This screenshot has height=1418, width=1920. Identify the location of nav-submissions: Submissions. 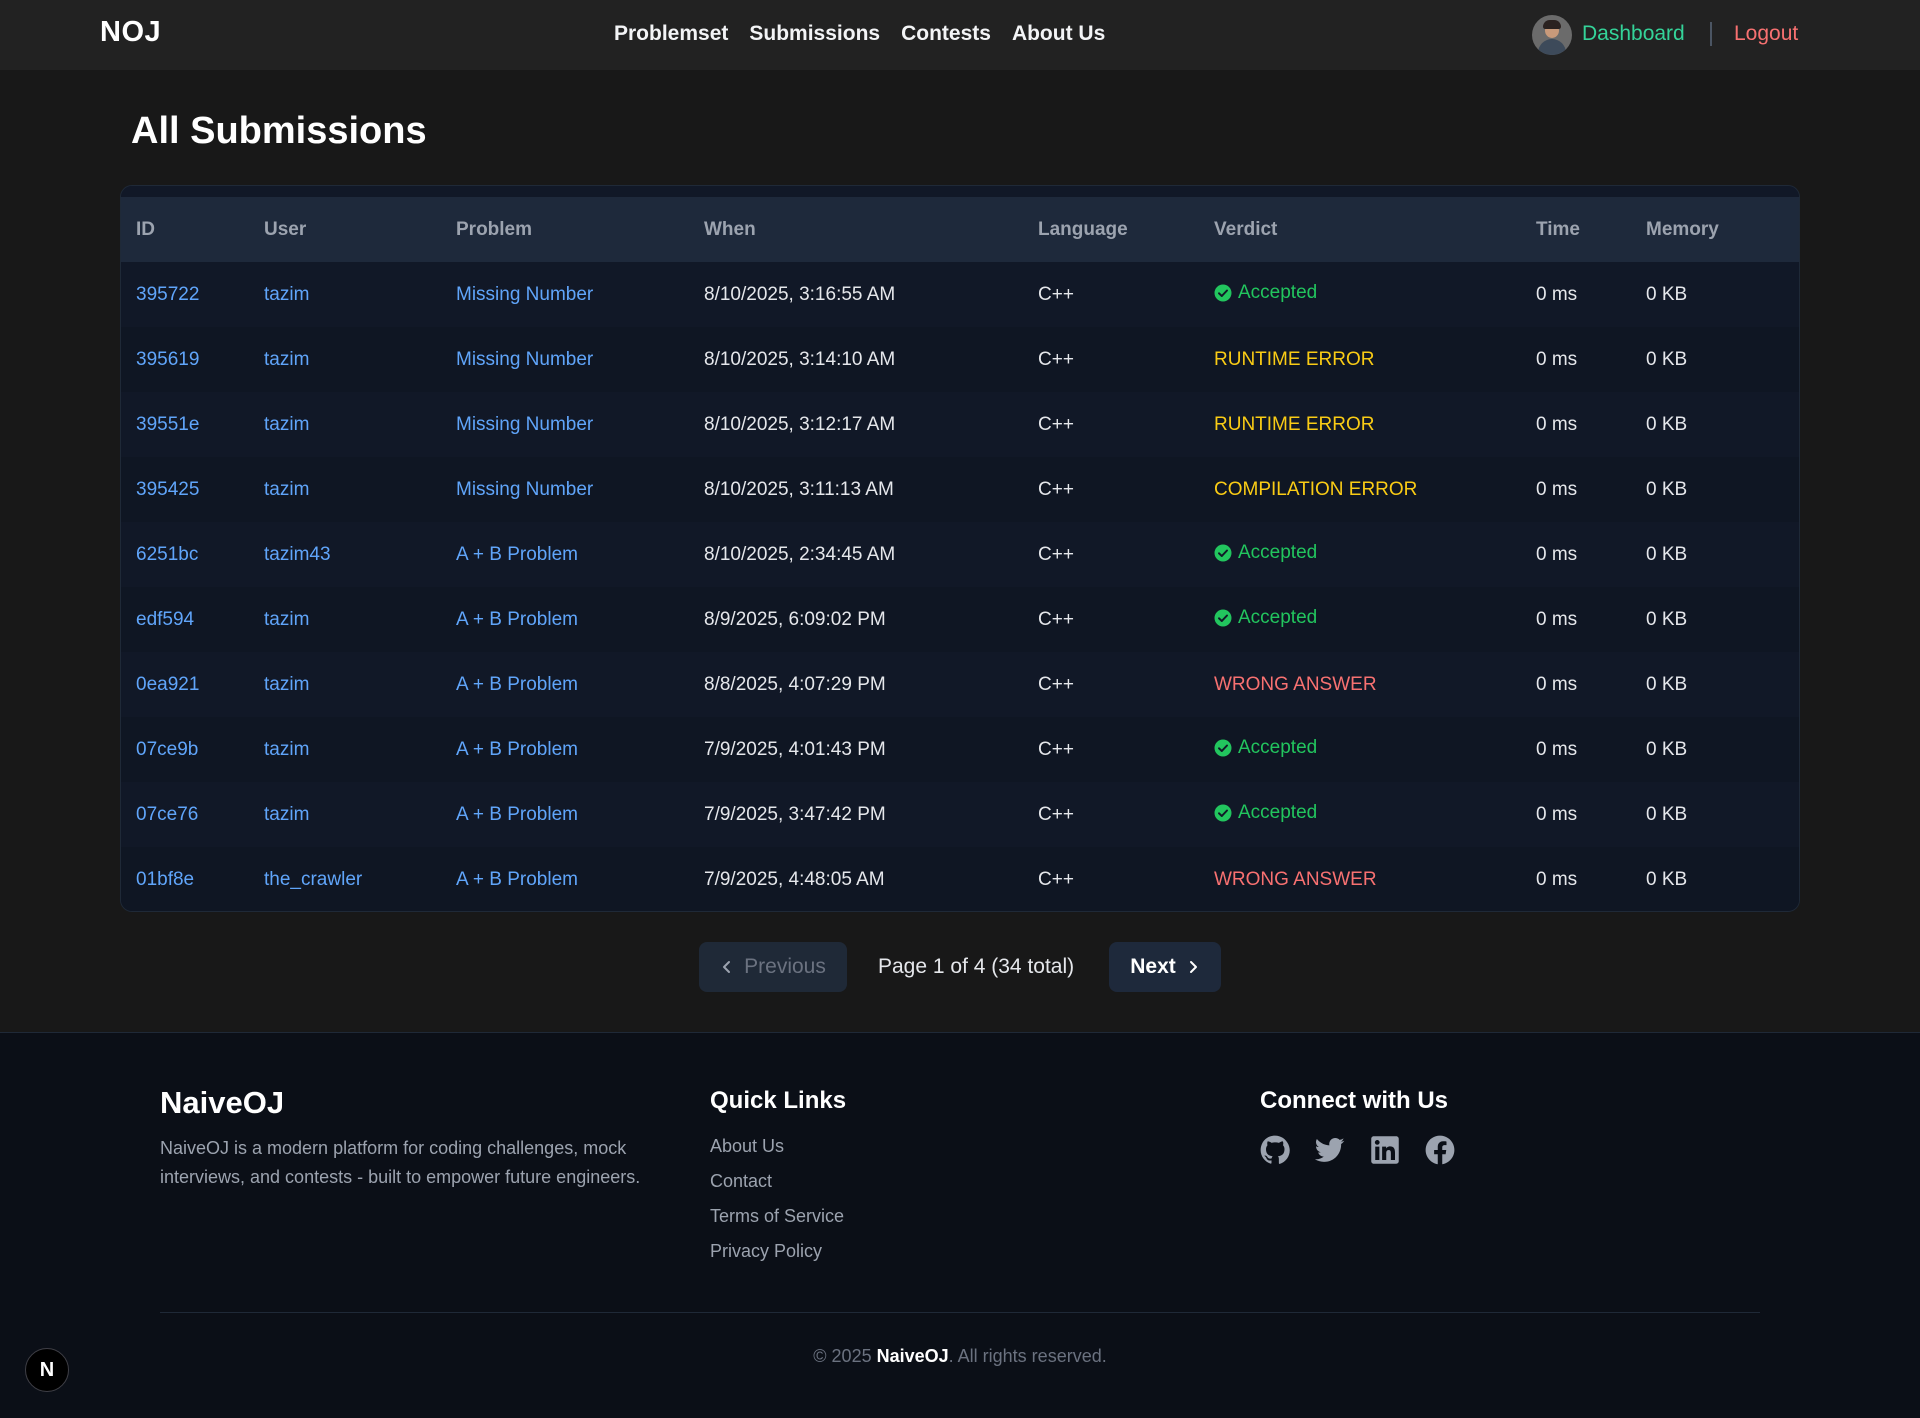
(814, 34).